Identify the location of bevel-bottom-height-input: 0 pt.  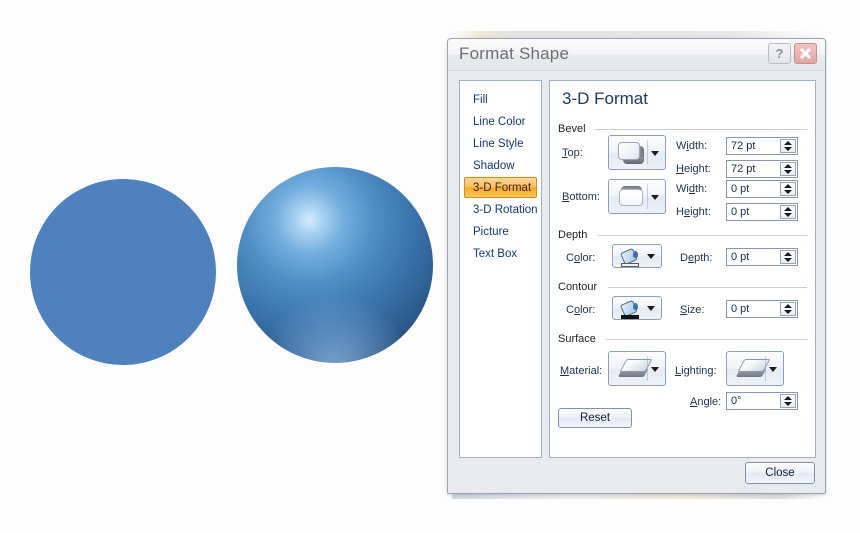
(762, 212).